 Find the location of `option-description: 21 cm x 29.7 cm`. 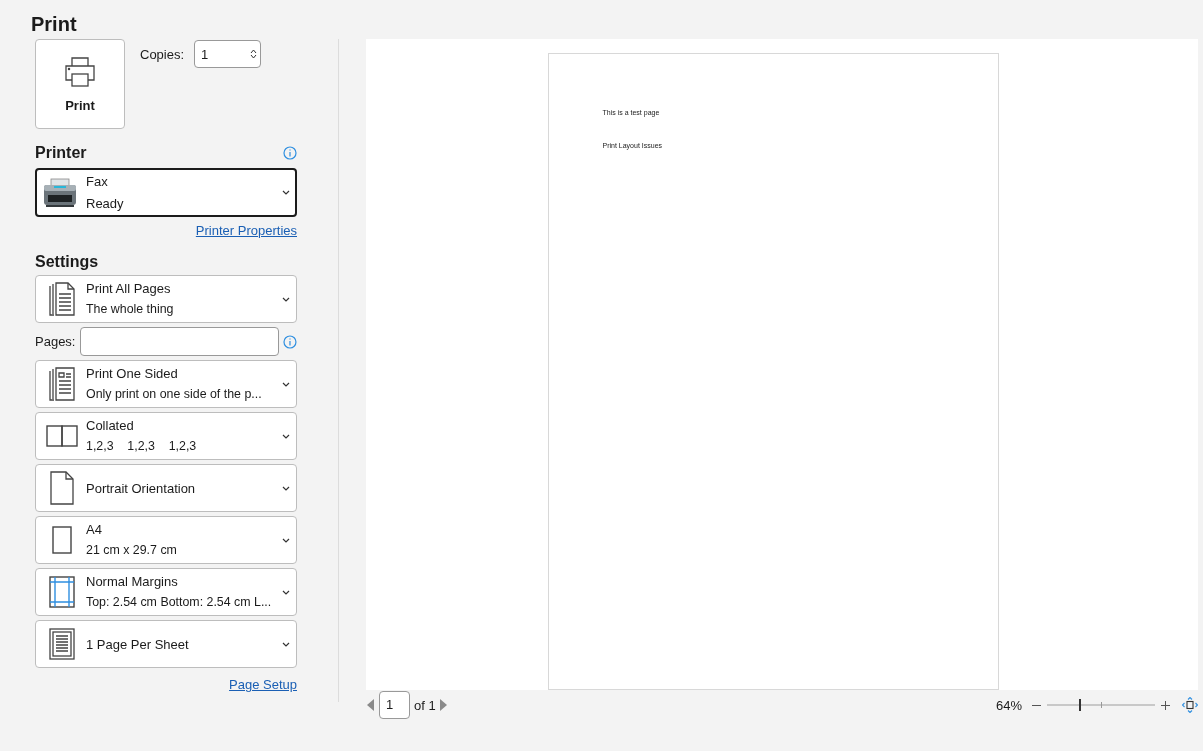

option-description: 21 cm x 29.7 cm is located at coordinates (132, 550).